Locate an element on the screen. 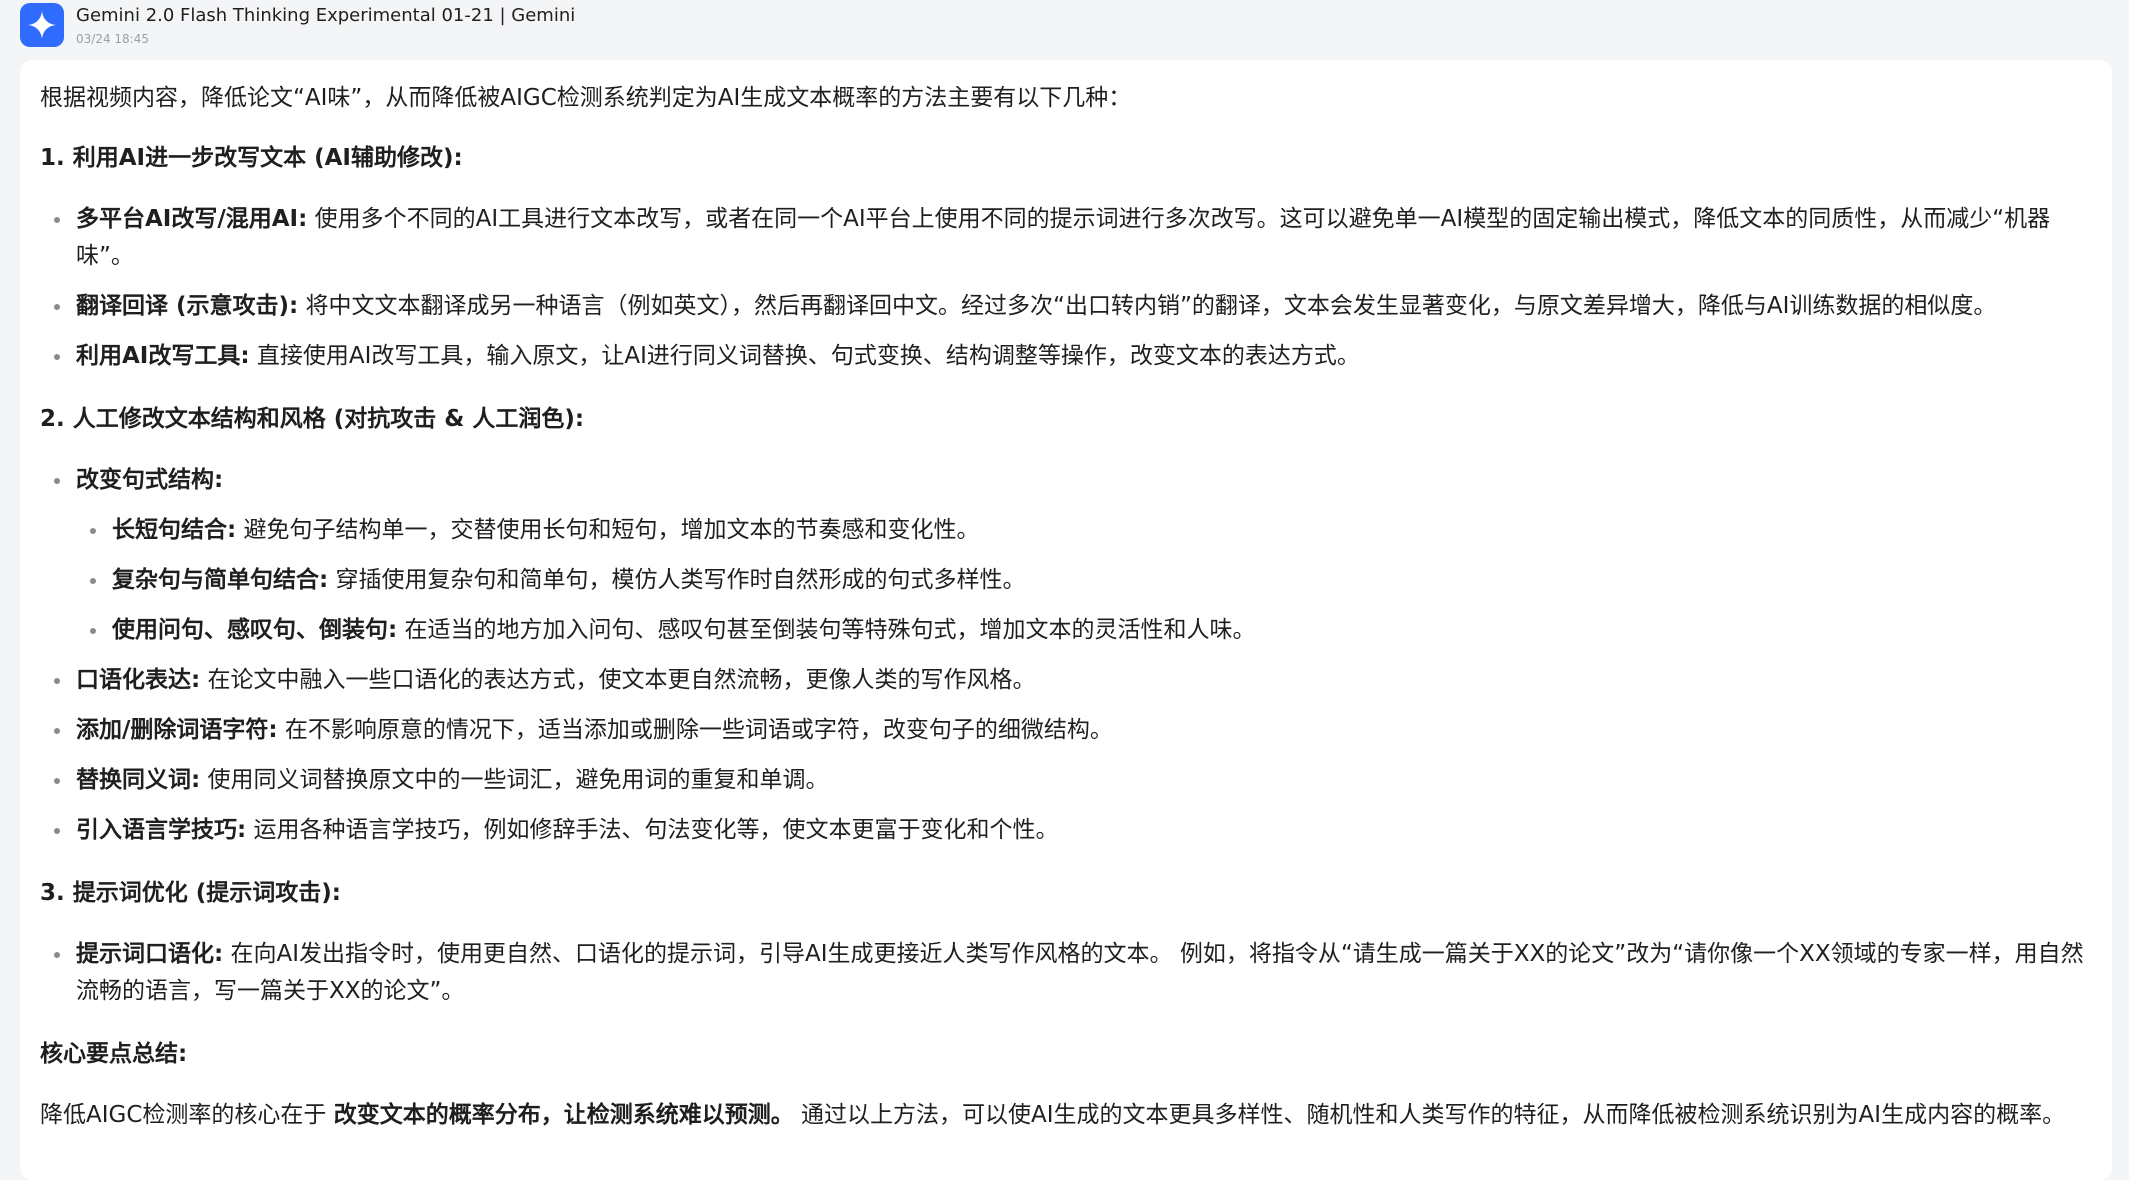  section-3-heading: 3. 提示词优化 (提示词攻击): is located at coordinates (190, 893).